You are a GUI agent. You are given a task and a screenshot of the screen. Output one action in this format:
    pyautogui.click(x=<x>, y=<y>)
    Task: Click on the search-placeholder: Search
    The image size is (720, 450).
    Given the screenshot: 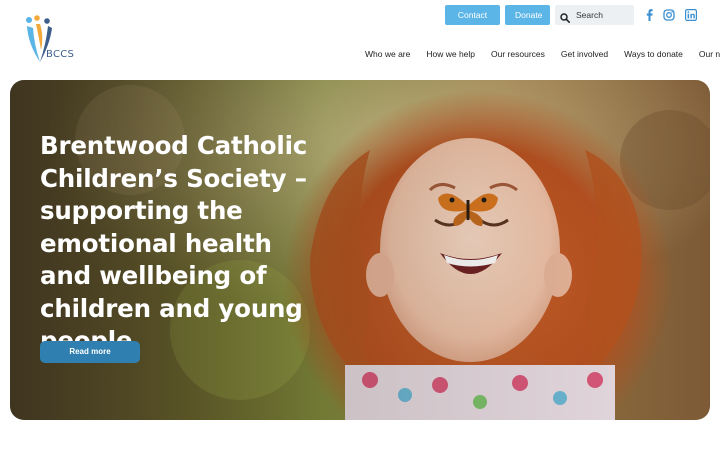 What is the action you would take?
    pyautogui.click(x=589, y=15)
    